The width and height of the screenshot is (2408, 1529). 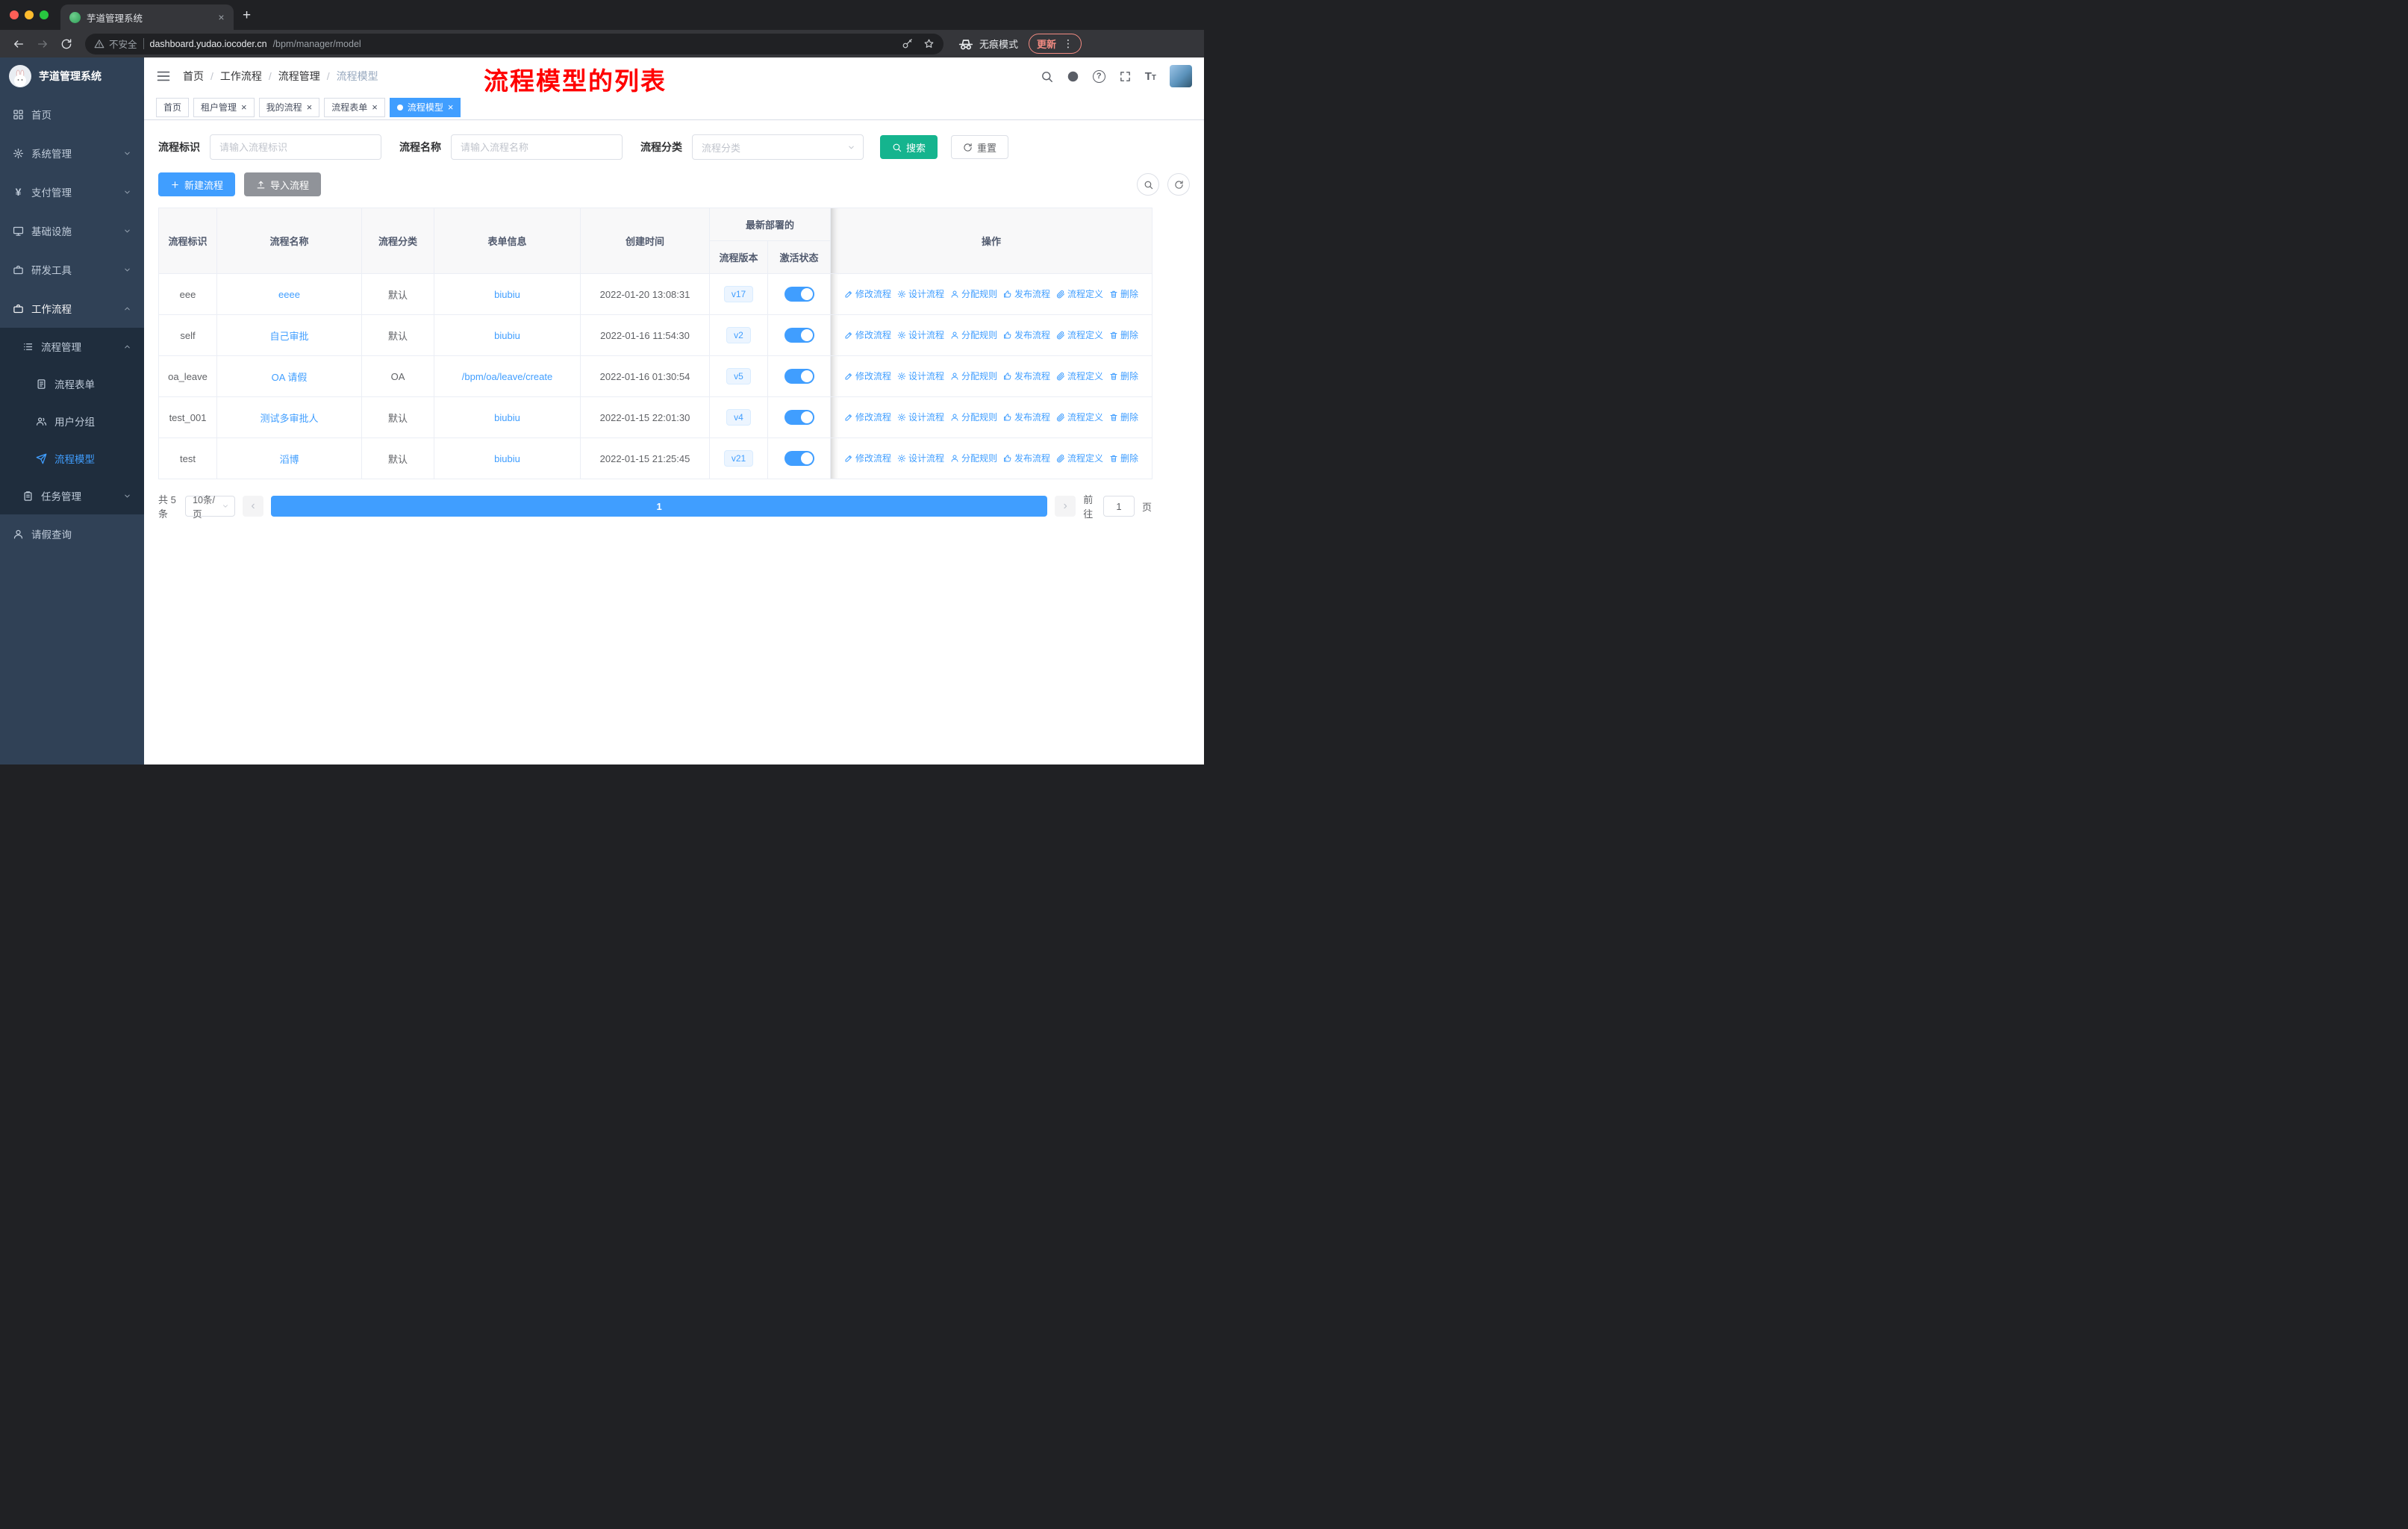 What do you see at coordinates (197, 184) in the screenshot?
I see `create-process-button: 新建流程` at bounding box center [197, 184].